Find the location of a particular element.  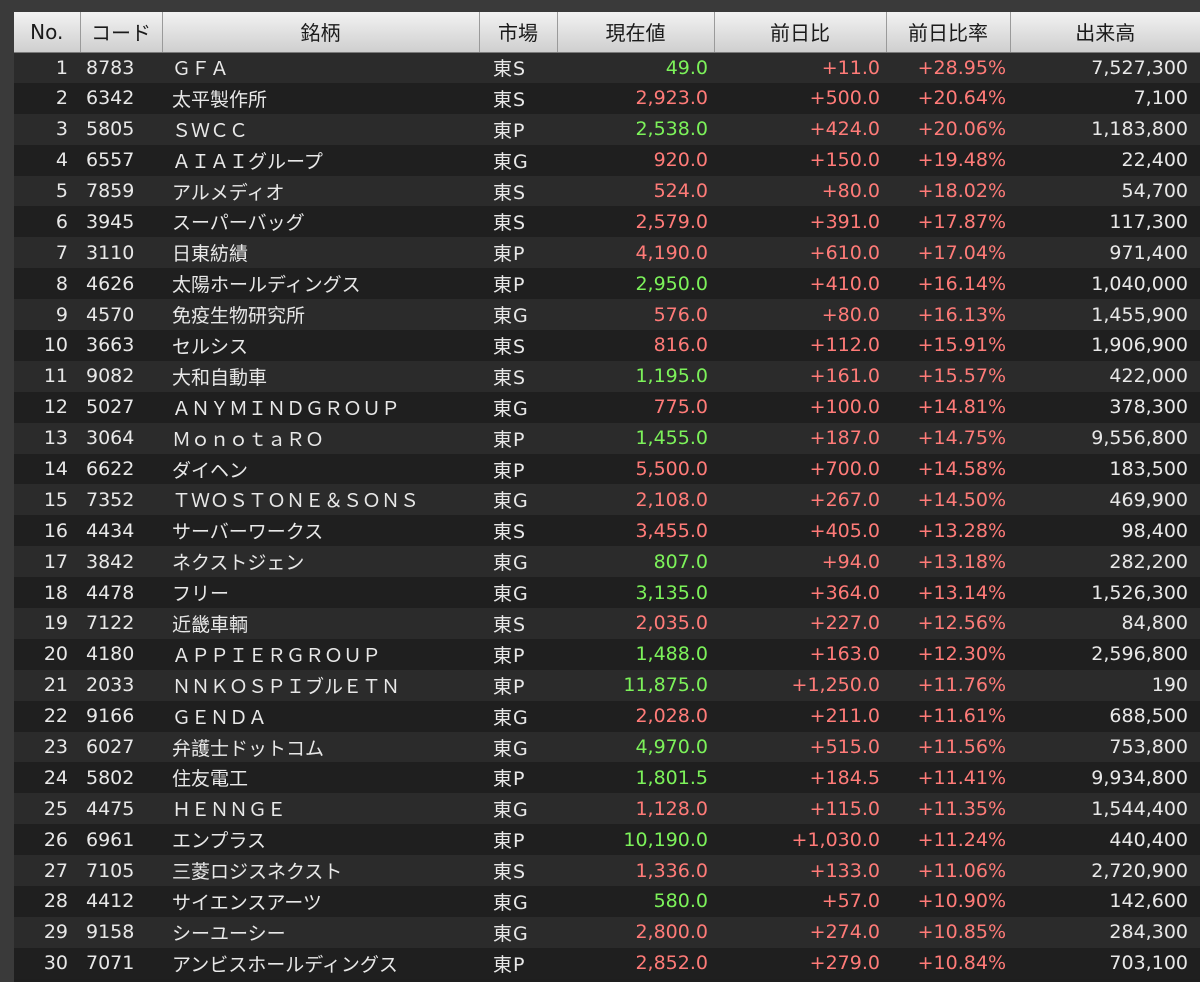

header-price: 現在値 is located at coordinates (636, 32).